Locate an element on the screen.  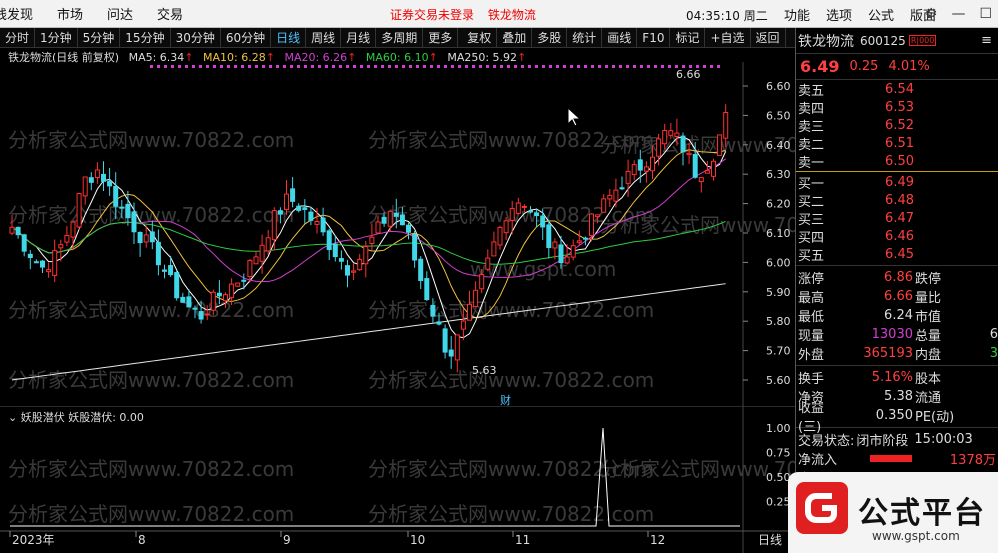
toolbar-19: 返回 is located at coordinates (768, 37).